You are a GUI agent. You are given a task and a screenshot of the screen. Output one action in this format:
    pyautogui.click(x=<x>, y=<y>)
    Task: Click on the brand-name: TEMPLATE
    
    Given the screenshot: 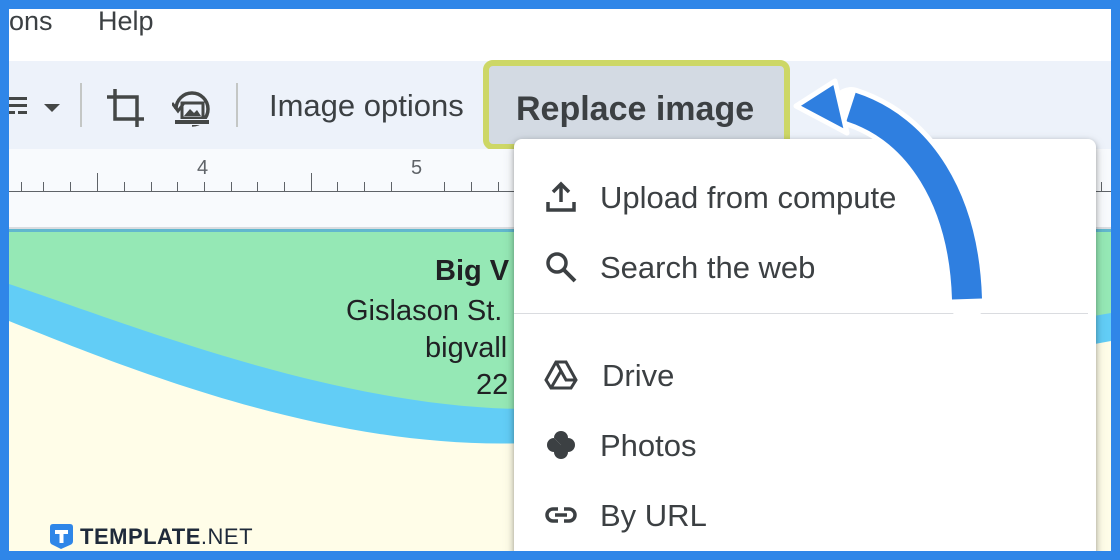 What is the action you would take?
    pyautogui.click(x=140, y=536)
    